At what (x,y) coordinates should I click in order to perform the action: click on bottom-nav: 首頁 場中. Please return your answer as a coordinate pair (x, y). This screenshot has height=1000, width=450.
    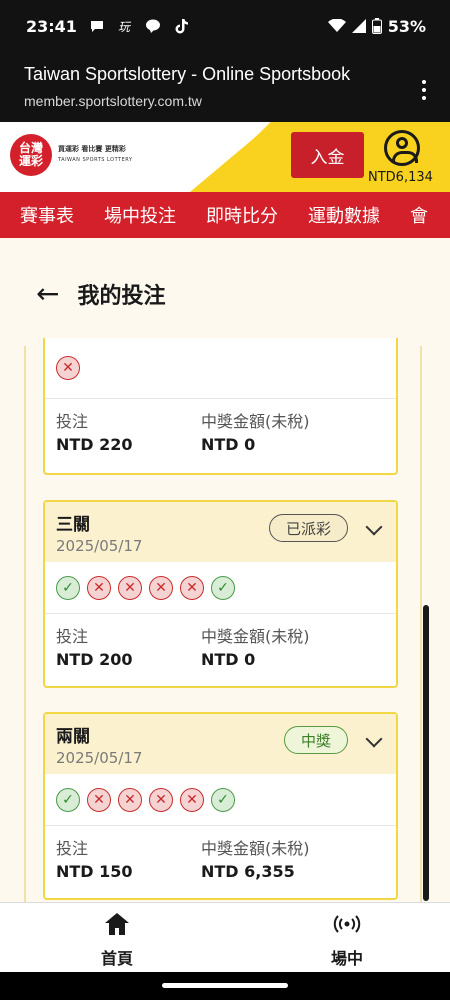
    Looking at the image, I should click on (225, 937).